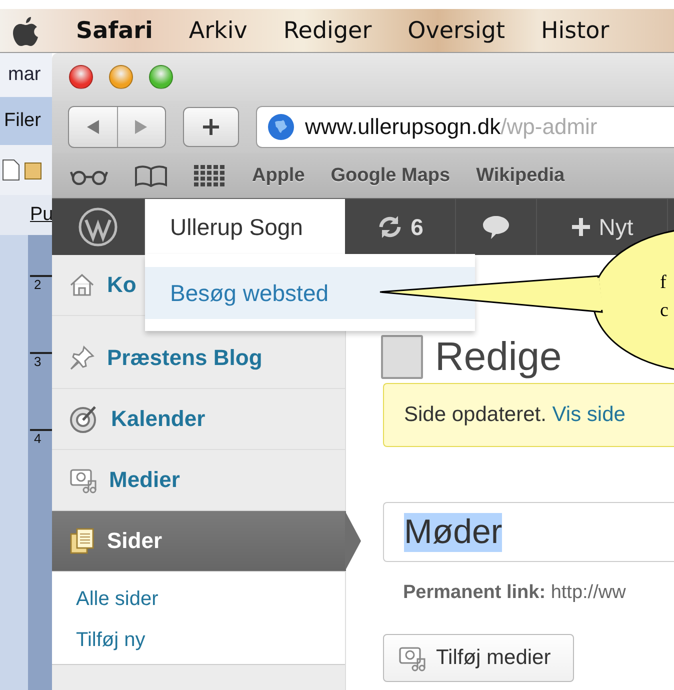 The image size is (674, 690). I want to click on toolbar-label: Pu, so click(26, 215).